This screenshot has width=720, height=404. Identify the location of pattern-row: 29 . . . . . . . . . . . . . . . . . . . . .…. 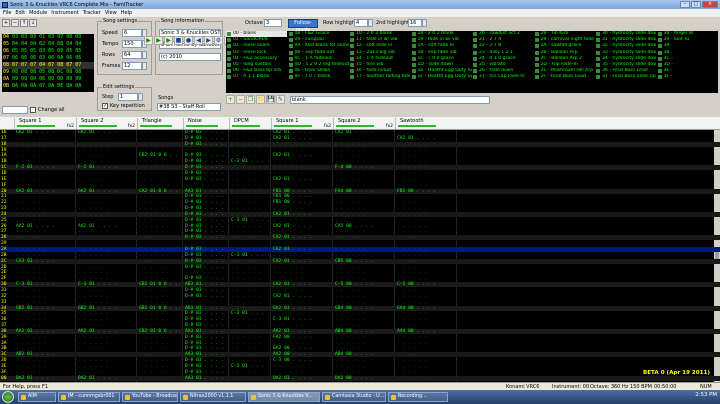
(360, 243).